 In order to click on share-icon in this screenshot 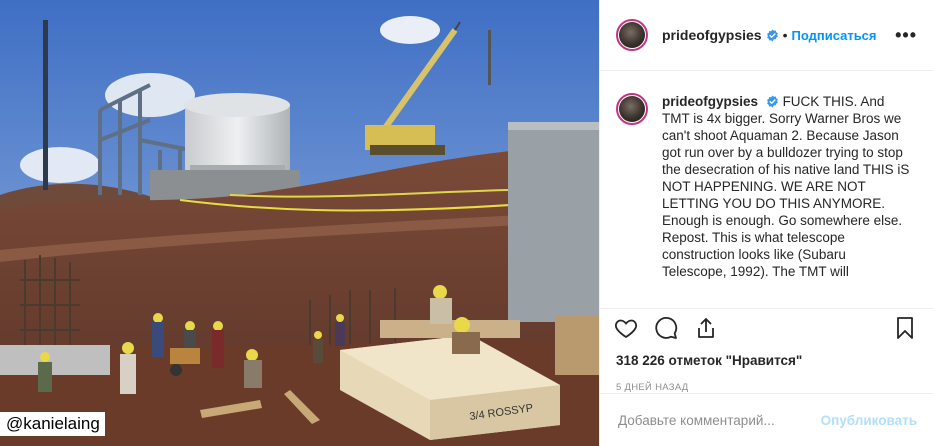, I will do `click(707, 329)`.